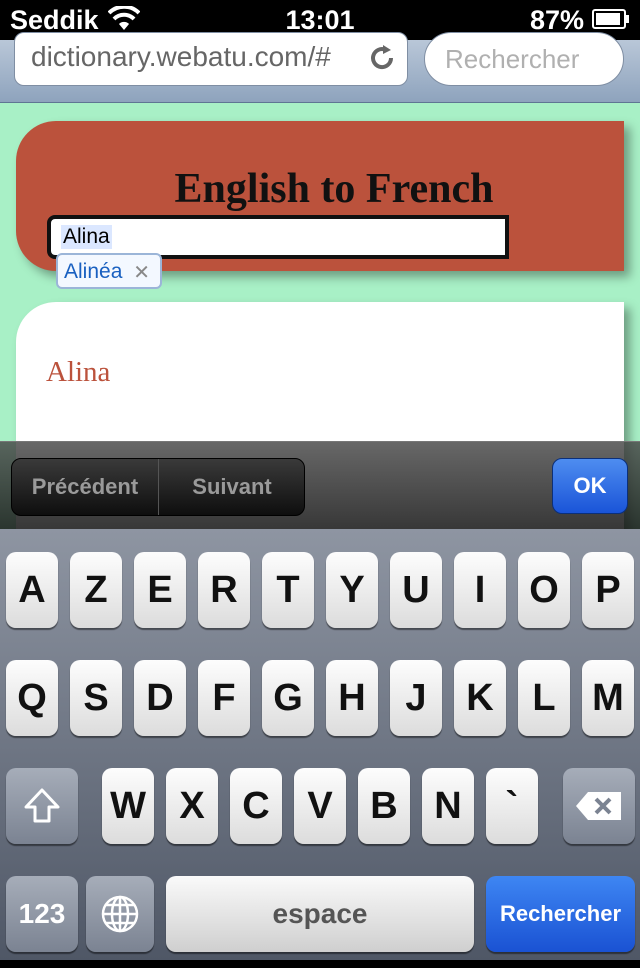 The image size is (640, 968). Describe the element at coordinates (608, 590) in the screenshot. I see `key-p: P` at that location.